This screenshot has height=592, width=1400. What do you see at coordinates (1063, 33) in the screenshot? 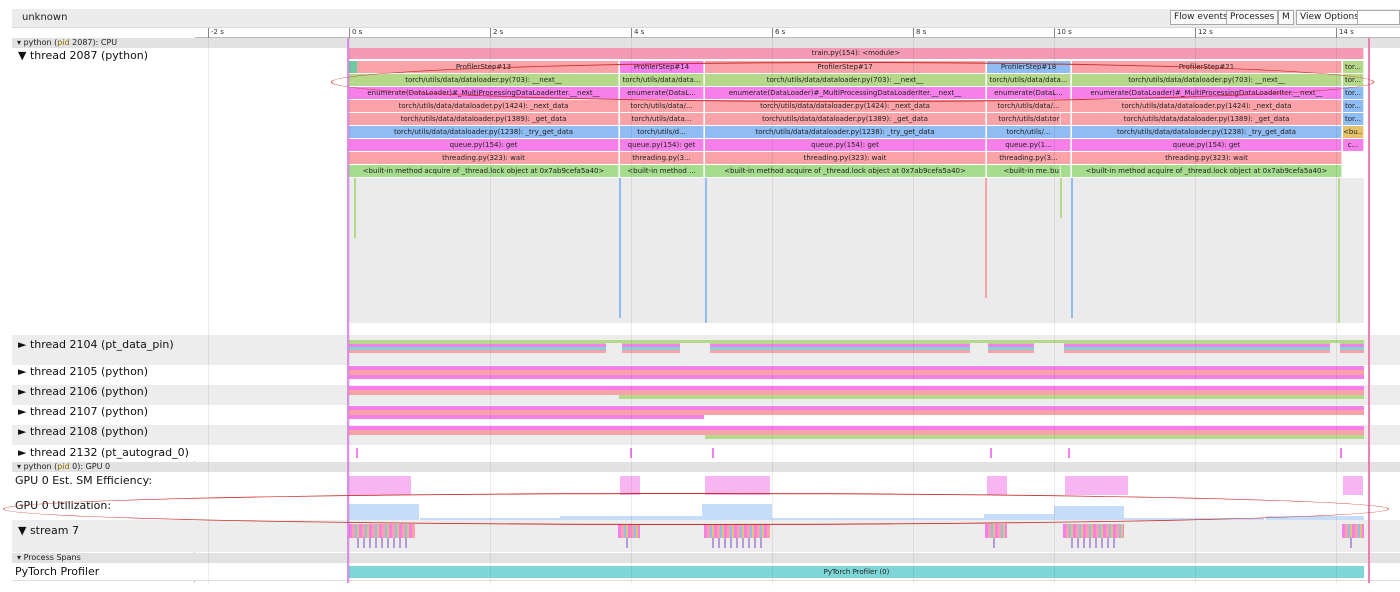
I see `ruler-tick: 10 s` at bounding box center [1063, 33].